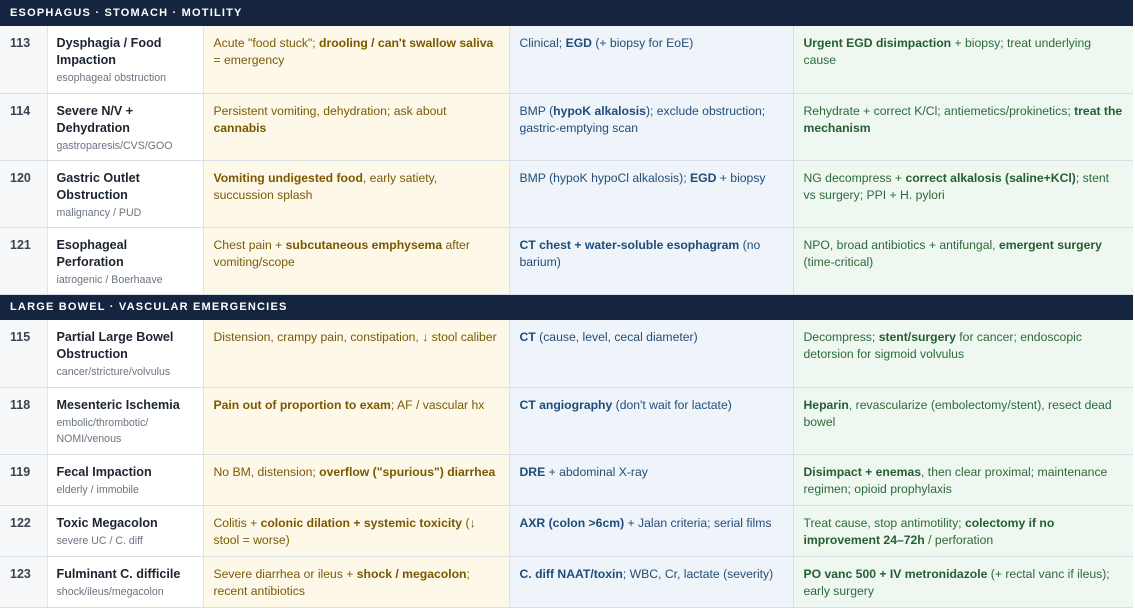 The width and height of the screenshot is (1135, 608). What do you see at coordinates (92, 253) in the screenshot?
I see `diagnosis-name: Esophageal Perforation` at bounding box center [92, 253].